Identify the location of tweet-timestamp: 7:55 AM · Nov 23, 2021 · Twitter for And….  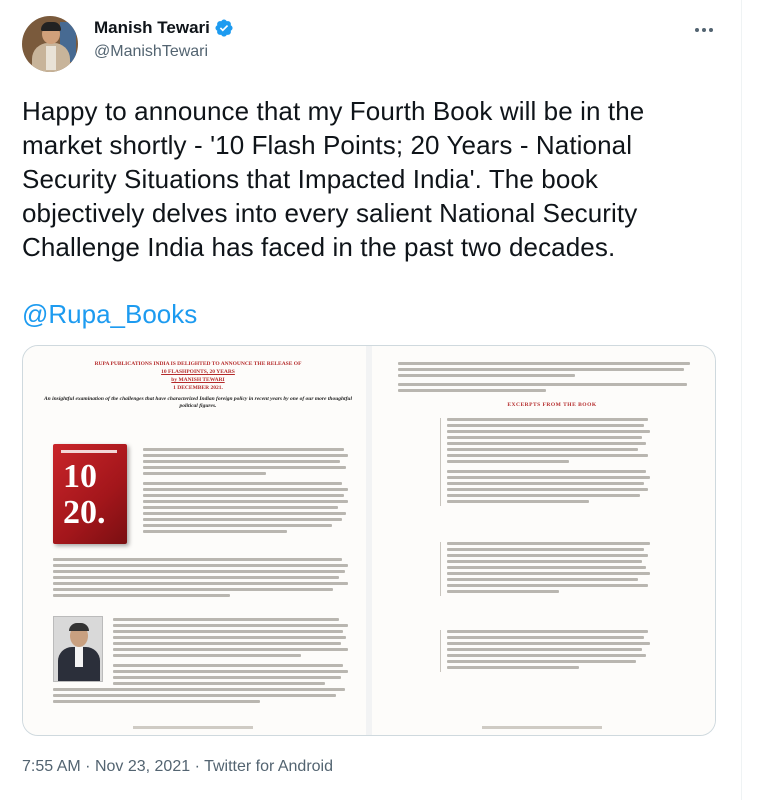
(177, 767).